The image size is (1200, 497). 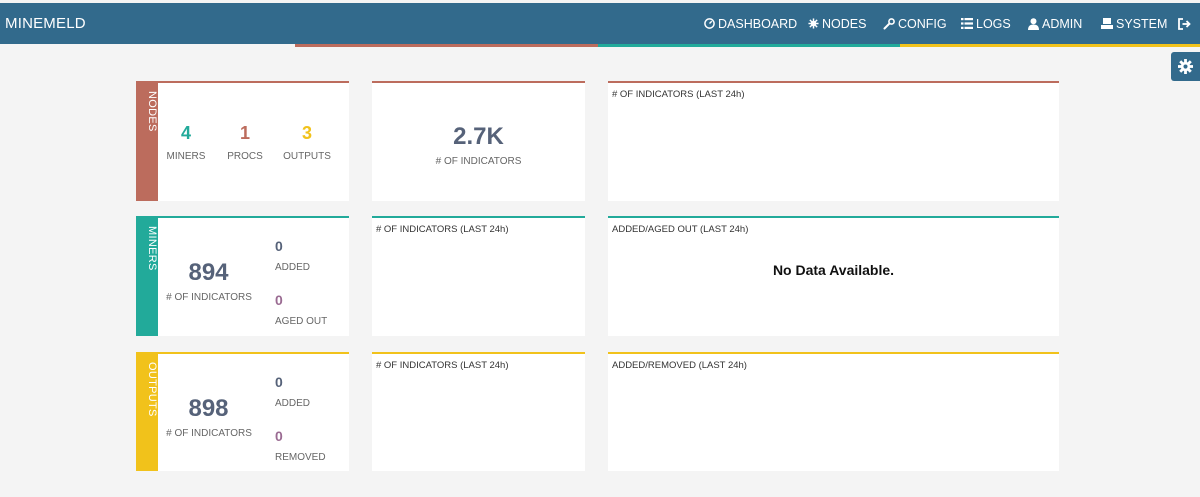 I want to click on outputs-tab-label: OUTPUTS, so click(x=152, y=389).